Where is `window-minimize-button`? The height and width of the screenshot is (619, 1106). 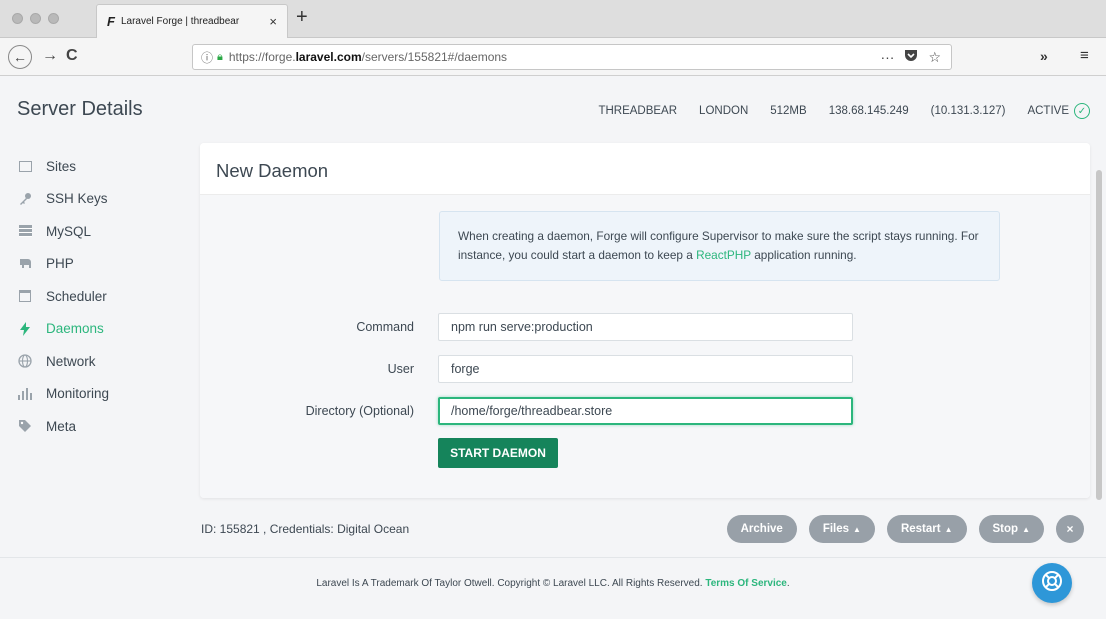 window-minimize-button is located at coordinates (35, 18).